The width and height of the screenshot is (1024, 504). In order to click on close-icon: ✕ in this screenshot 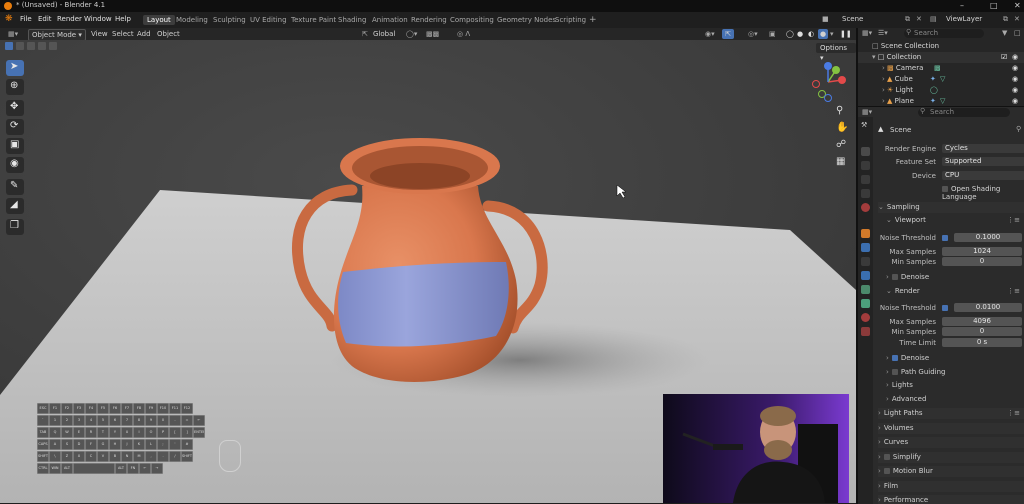, I will do `click(1017, 5)`.